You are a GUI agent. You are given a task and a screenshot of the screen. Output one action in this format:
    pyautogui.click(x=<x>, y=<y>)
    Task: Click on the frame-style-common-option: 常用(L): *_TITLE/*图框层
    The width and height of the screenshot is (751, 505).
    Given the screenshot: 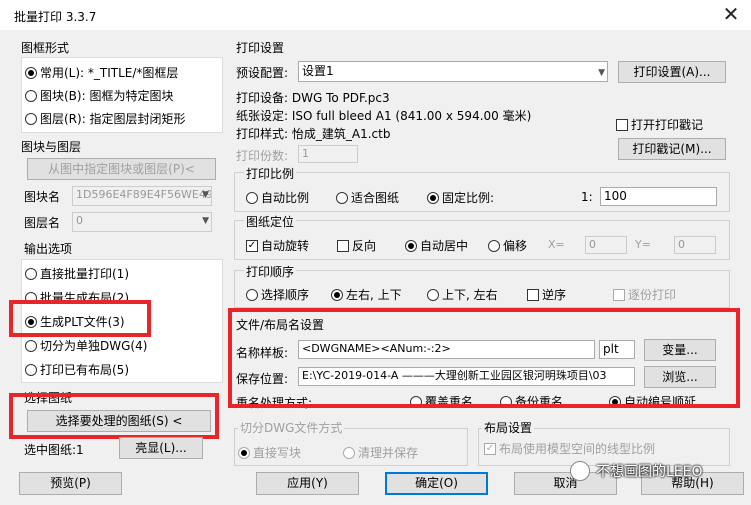 What is the action you would take?
    pyautogui.click(x=101, y=72)
    